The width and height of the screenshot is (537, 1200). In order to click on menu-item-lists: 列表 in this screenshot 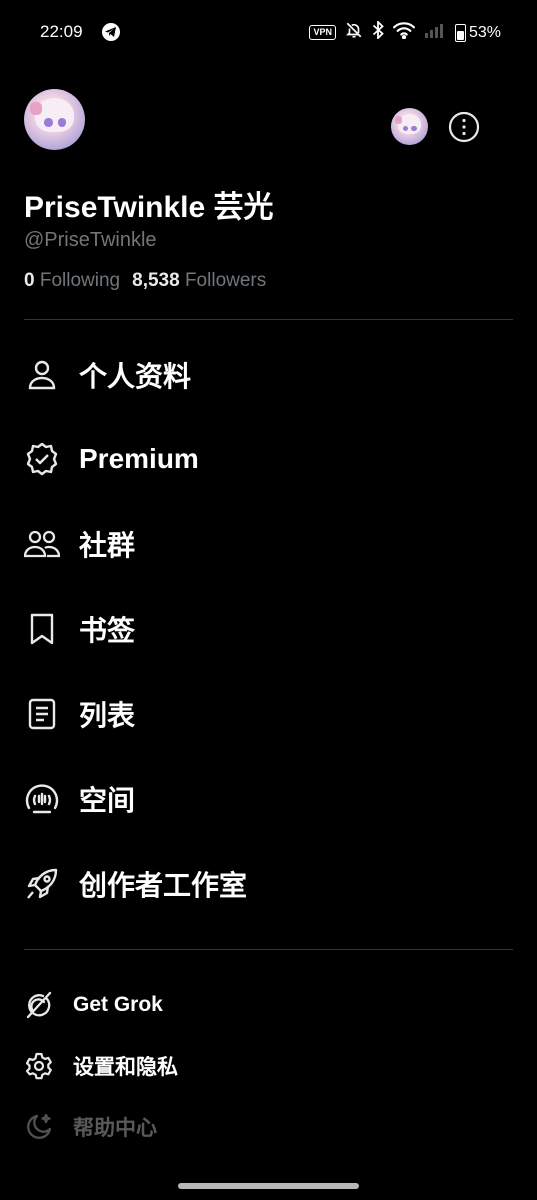, I will do `click(79, 714)`.